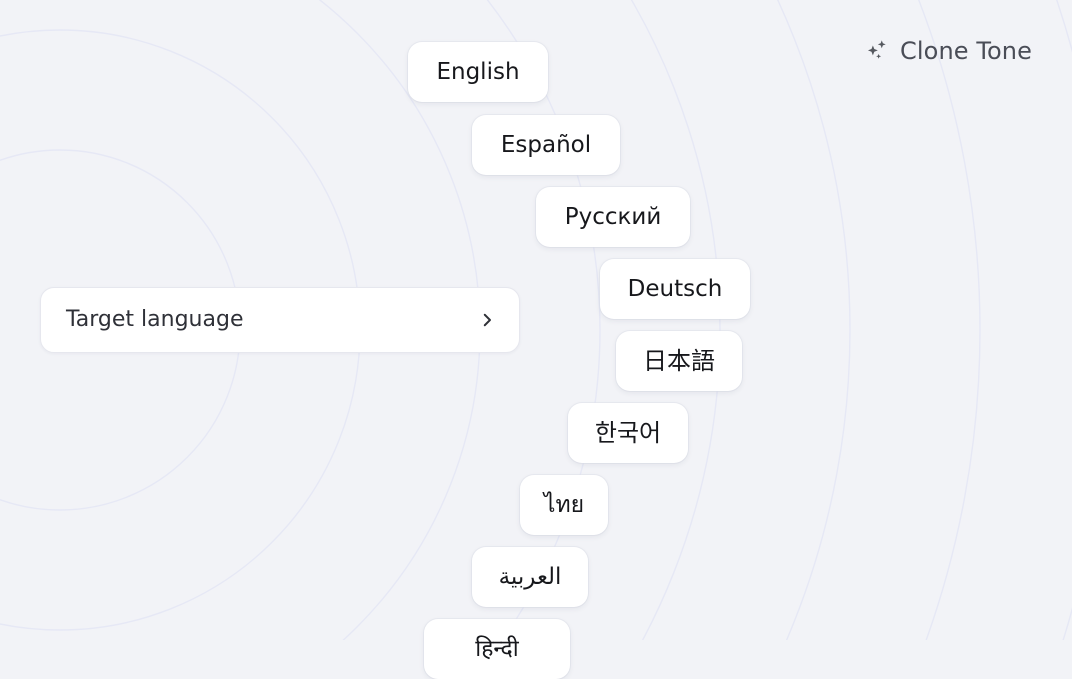 This screenshot has width=1072, height=679. Describe the element at coordinates (155, 319) in the screenshot. I see `target-language-label: Target language` at that location.